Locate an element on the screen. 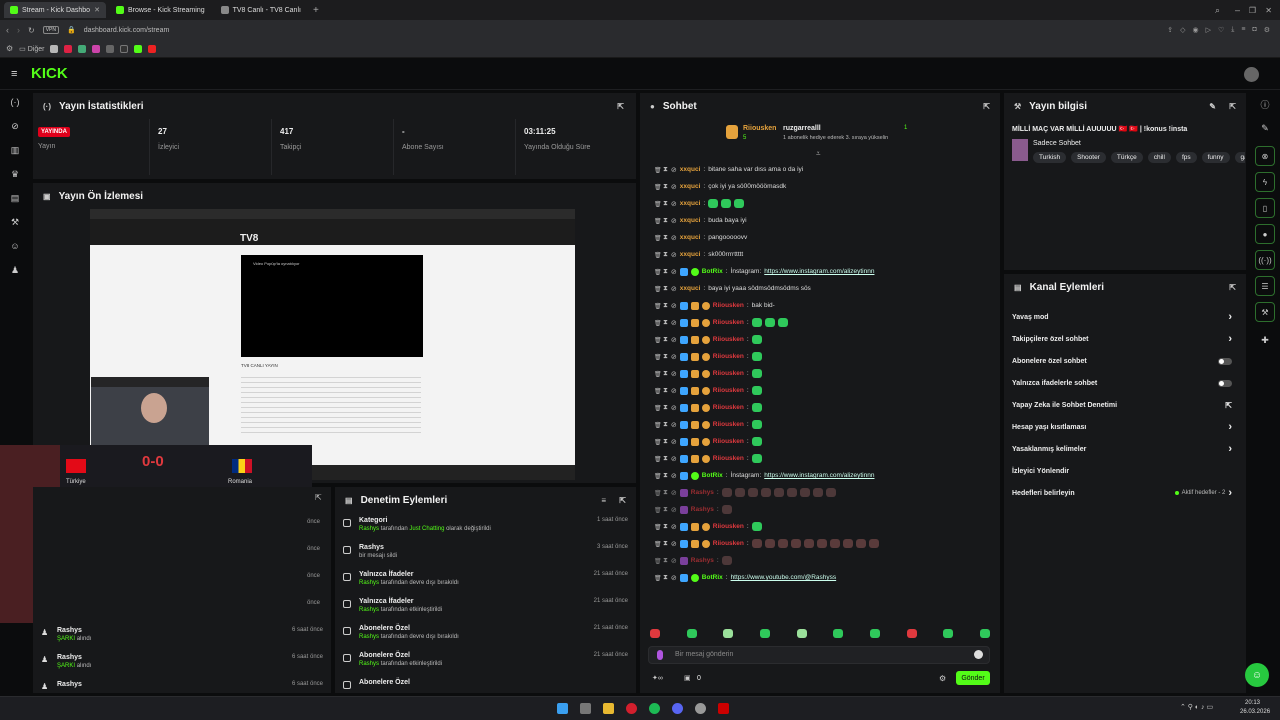 The width and height of the screenshot is (1280, 720). stream-tag: chill is located at coordinates (1159, 157).